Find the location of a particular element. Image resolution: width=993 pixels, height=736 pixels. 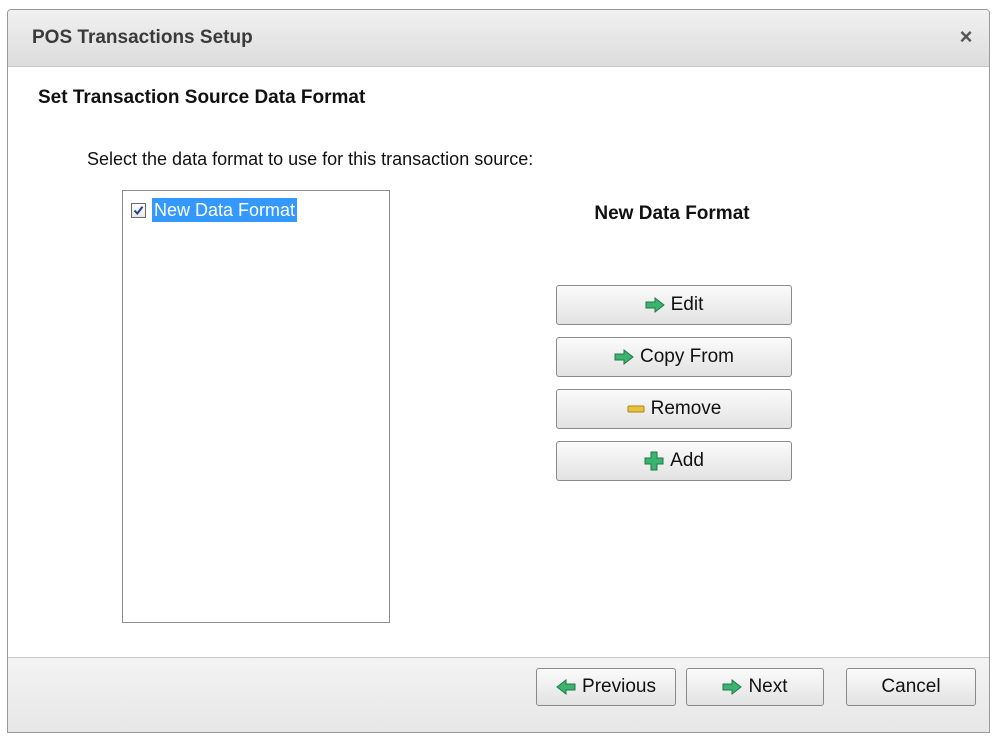

add-label: Add is located at coordinates (687, 460).